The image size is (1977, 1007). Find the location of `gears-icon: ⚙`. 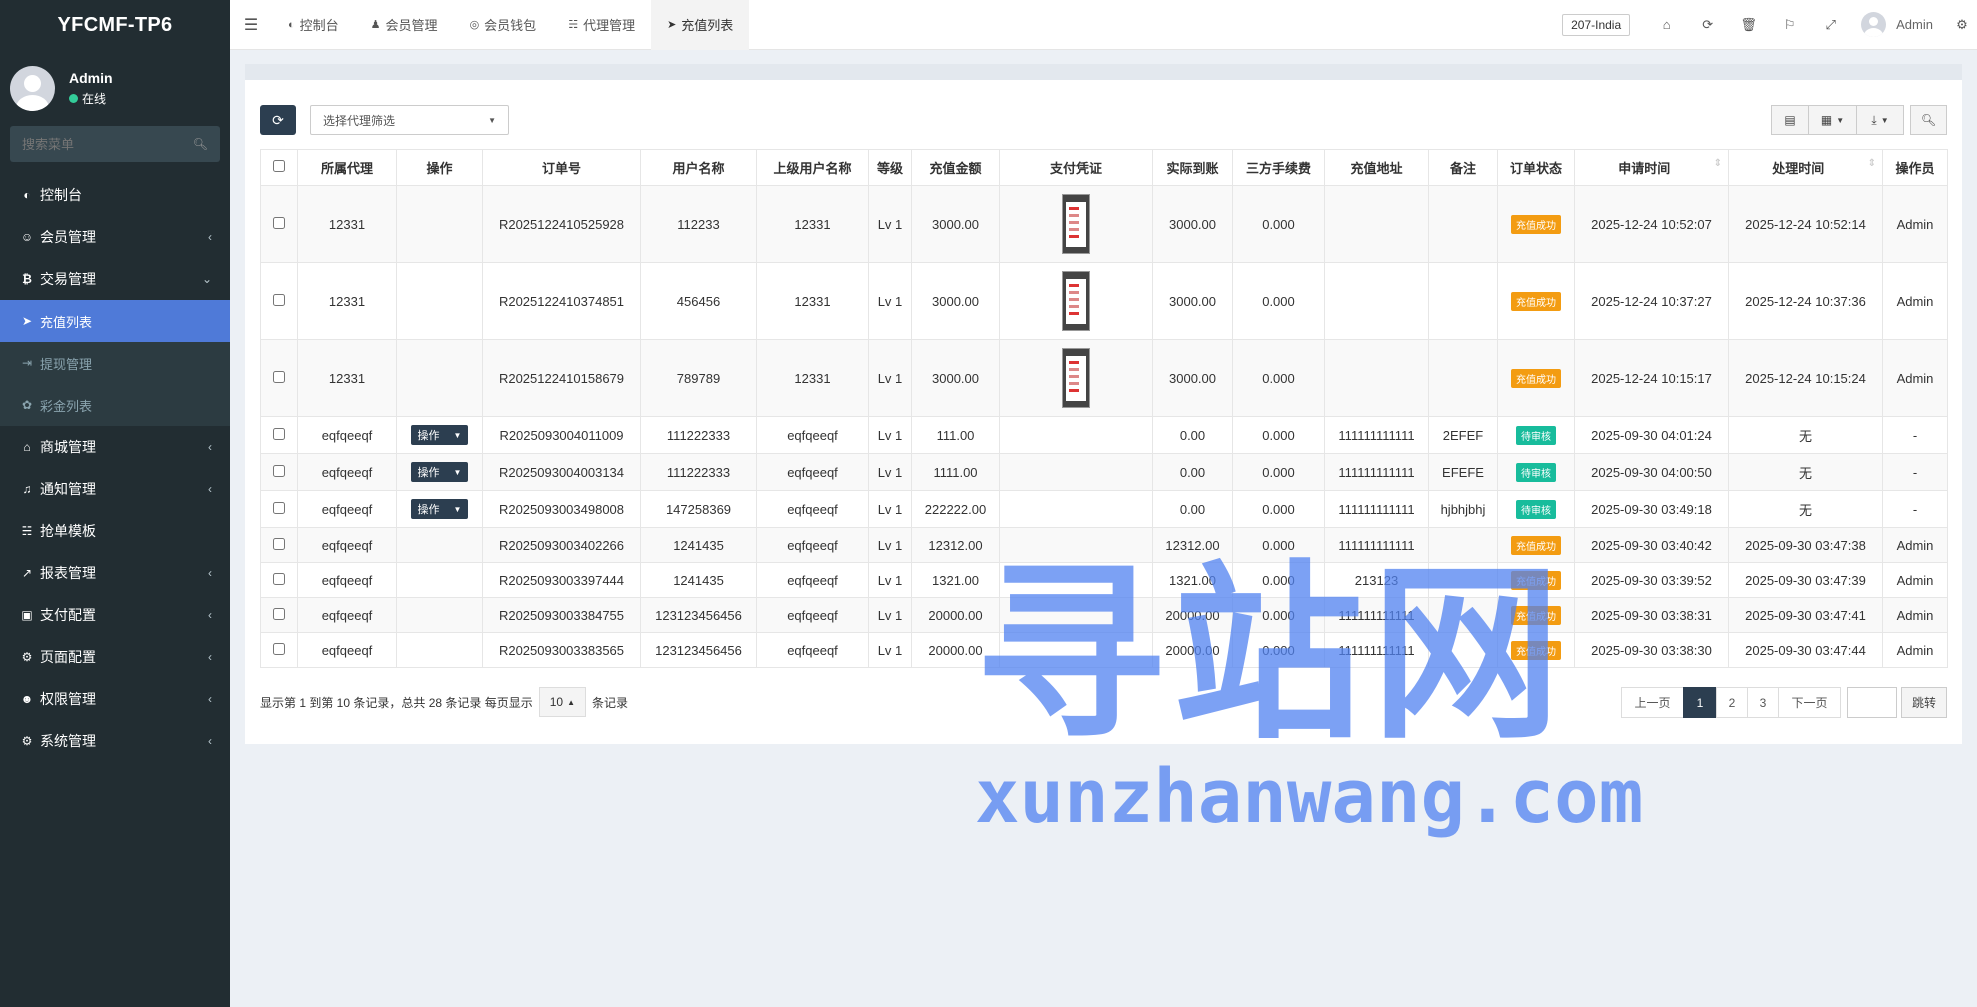

gears-icon: ⚙ is located at coordinates (1962, 25).